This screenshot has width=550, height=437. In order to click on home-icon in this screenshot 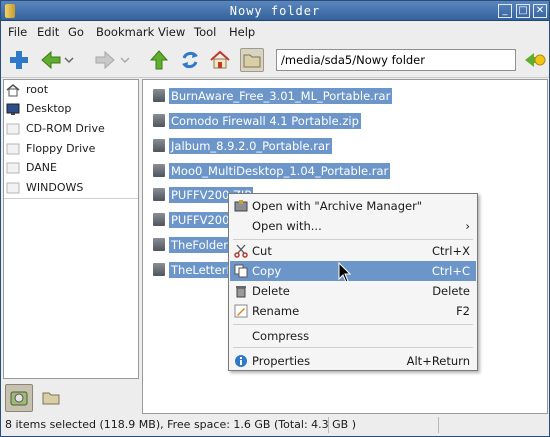, I will do `click(220, 59)`.